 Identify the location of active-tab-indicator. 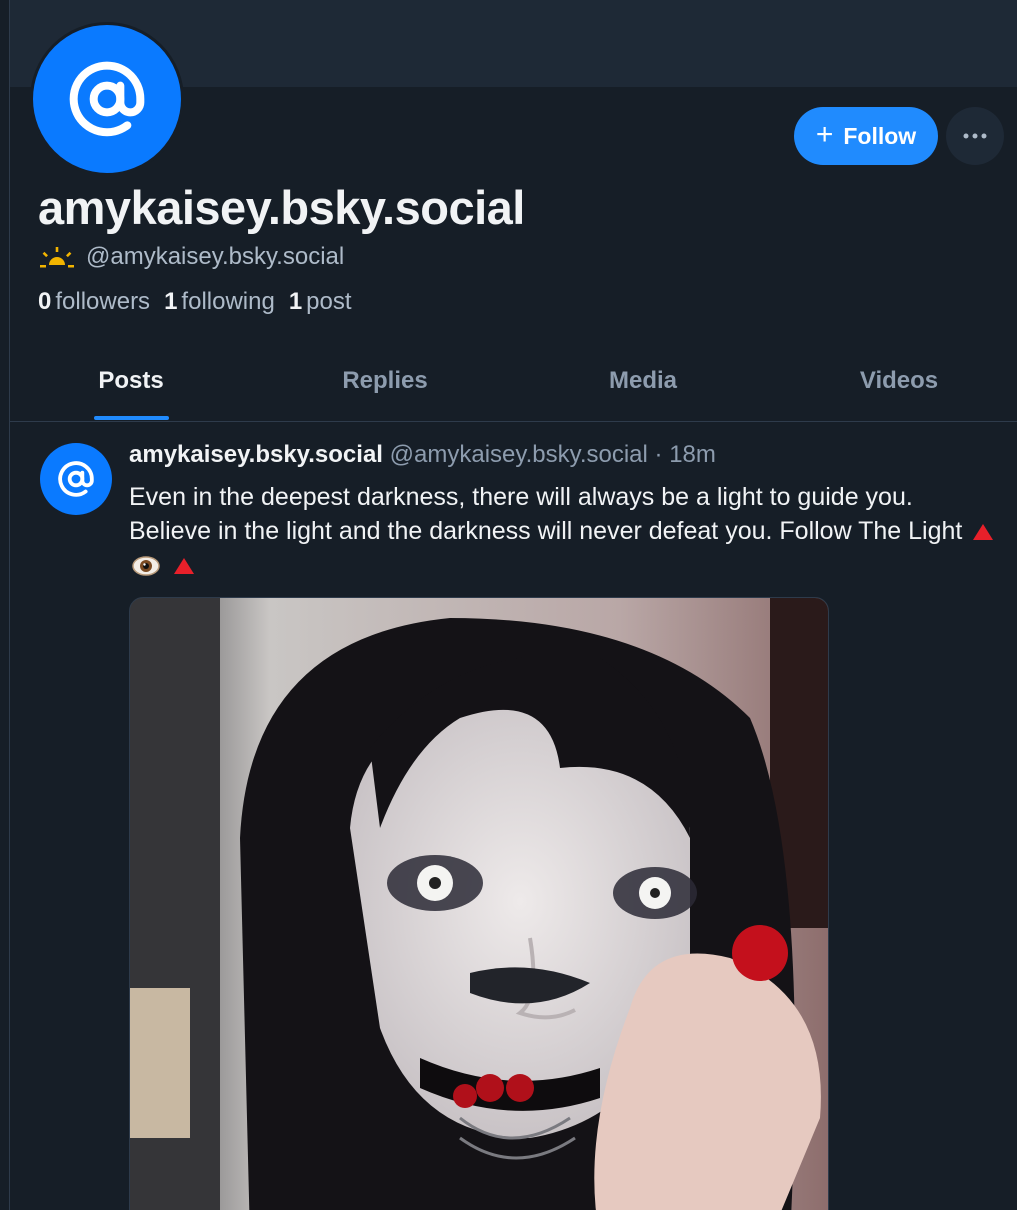
(131, 418).